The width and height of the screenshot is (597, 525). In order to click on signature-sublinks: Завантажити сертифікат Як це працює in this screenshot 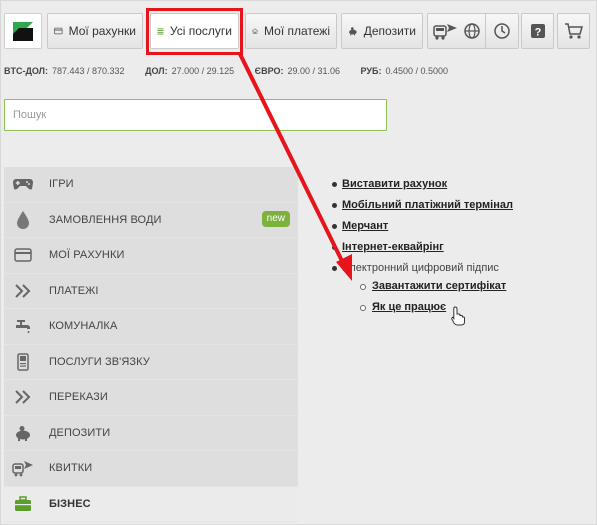, I will do `click(467, 299)`.